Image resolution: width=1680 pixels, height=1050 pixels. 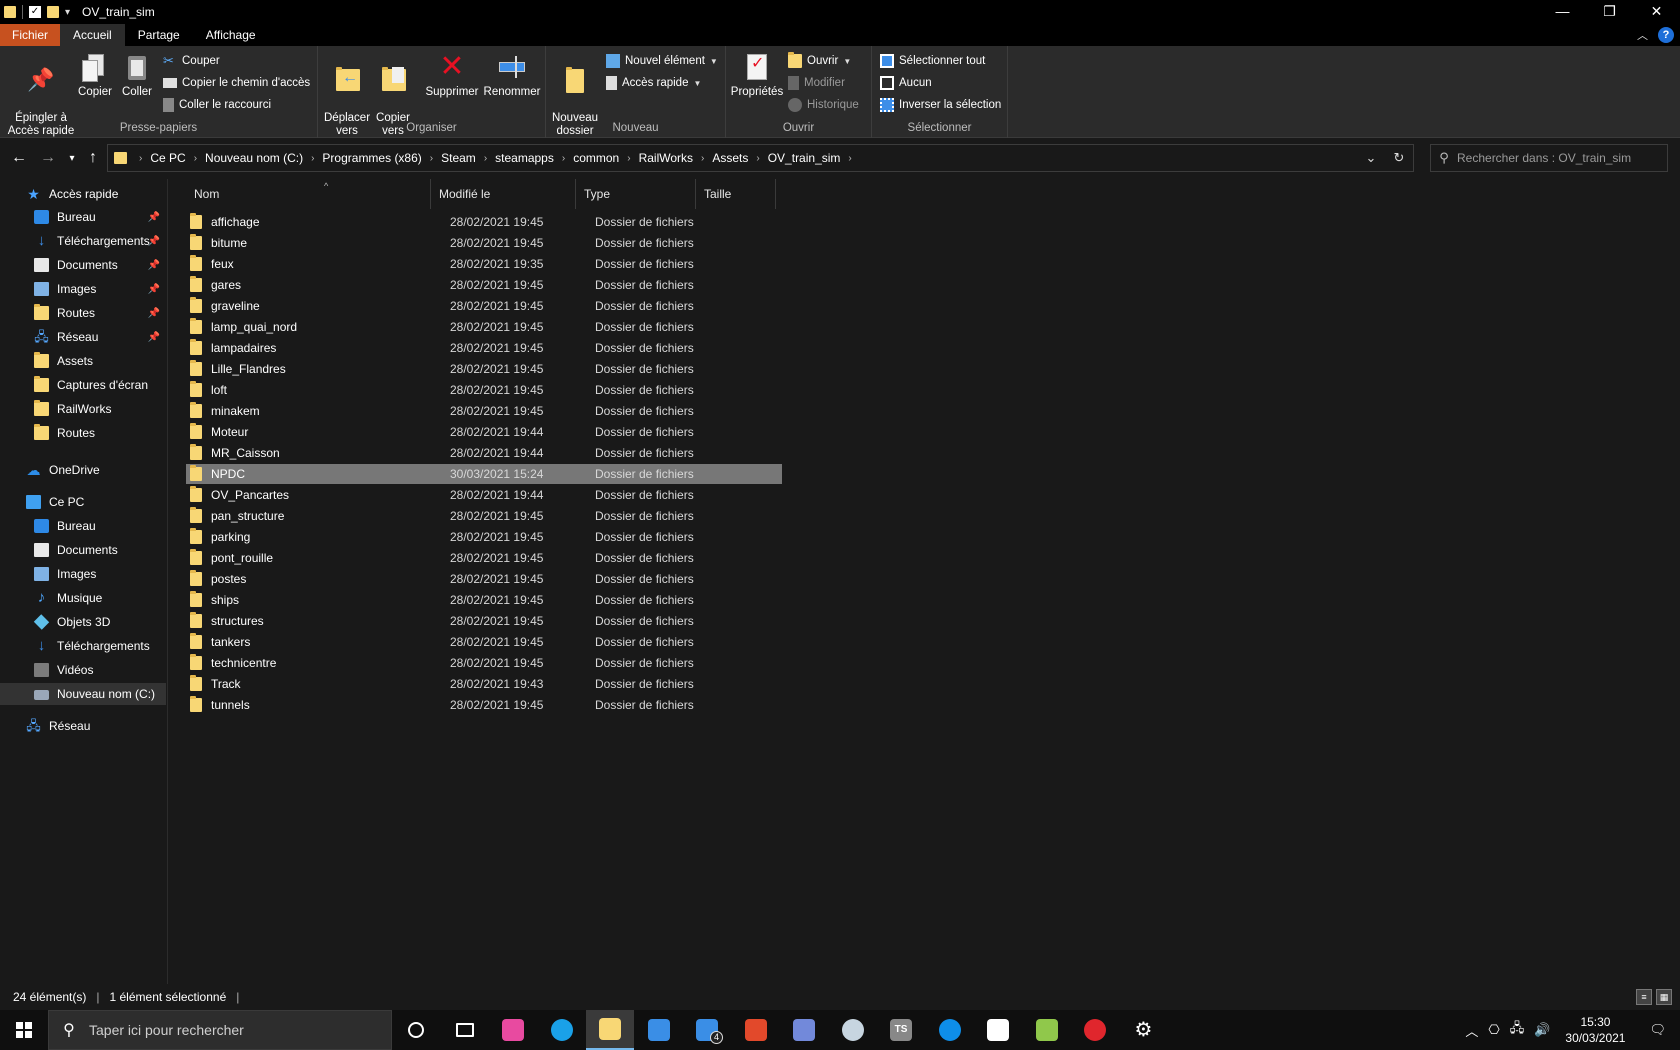 I want to click on volume-icon: 🔊, so click(x=1542, y=1030).